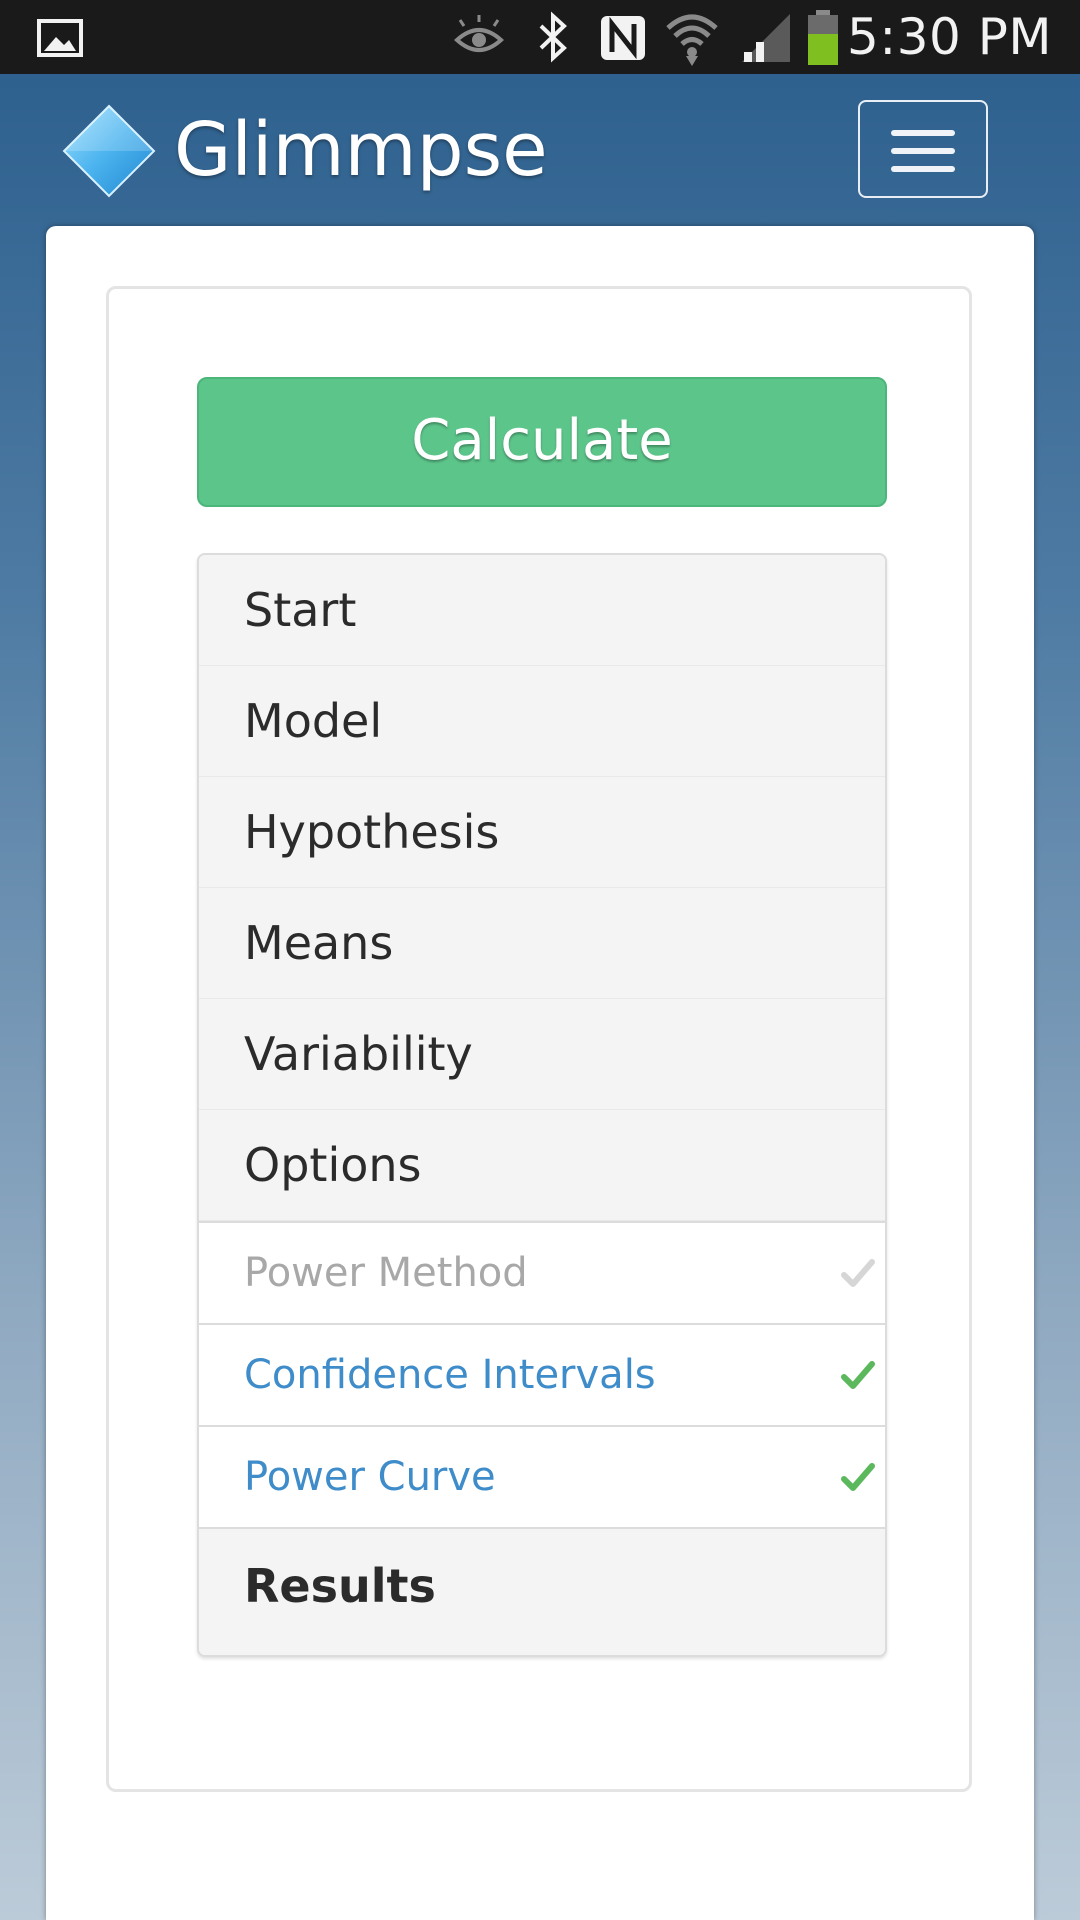 The height and width of the screenshot is (1920, 1080). Describe the element at coordinates (542, 1591) in the screenshot. I see `step-results: Results` at that location.